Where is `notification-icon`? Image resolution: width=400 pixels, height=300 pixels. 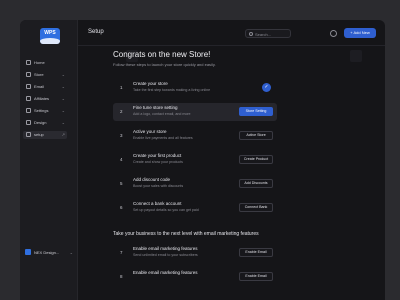 notification-icon is located at coordinates (333, 33).